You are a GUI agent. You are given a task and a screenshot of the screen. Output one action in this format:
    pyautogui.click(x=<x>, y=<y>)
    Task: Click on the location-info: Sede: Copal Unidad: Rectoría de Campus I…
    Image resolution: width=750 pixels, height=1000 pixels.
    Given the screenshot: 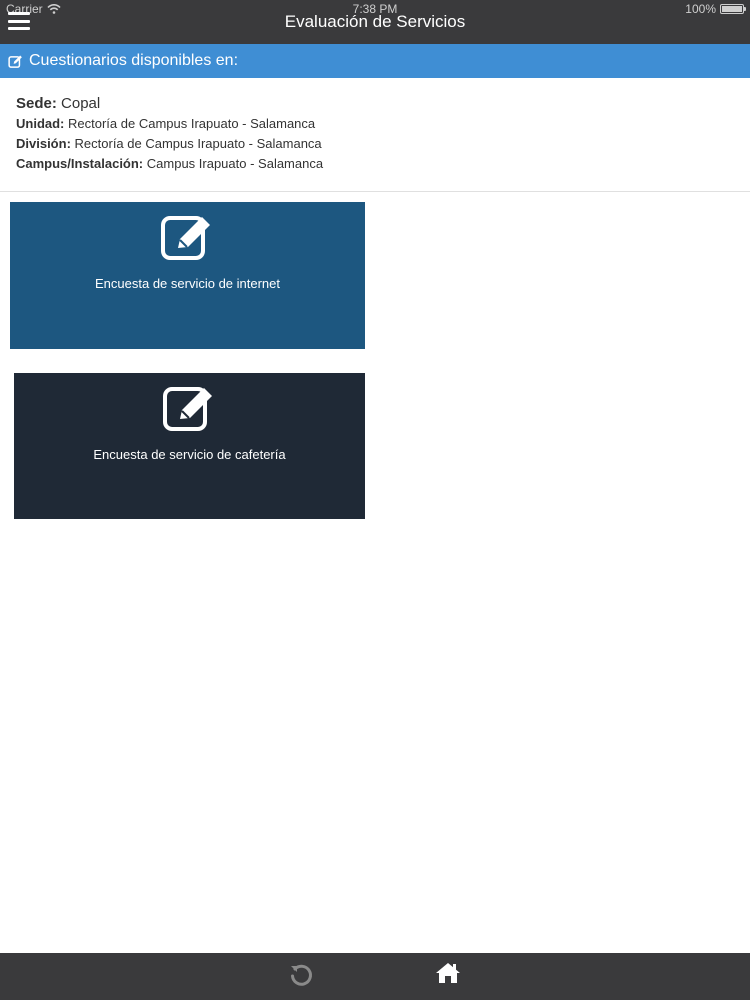 What is the action you would take?
    pyautogui.click(x=169, y=135)
    